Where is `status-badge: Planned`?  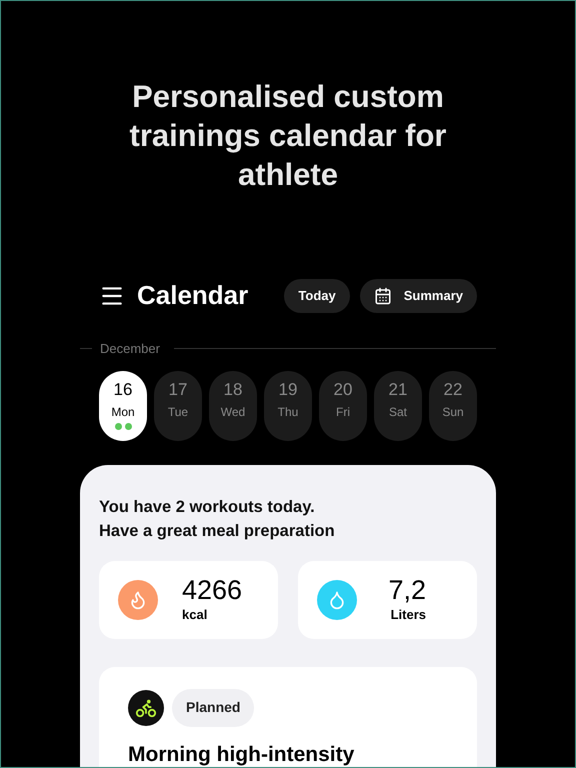
status-badge: Planned is located at coordinates (213, 707).